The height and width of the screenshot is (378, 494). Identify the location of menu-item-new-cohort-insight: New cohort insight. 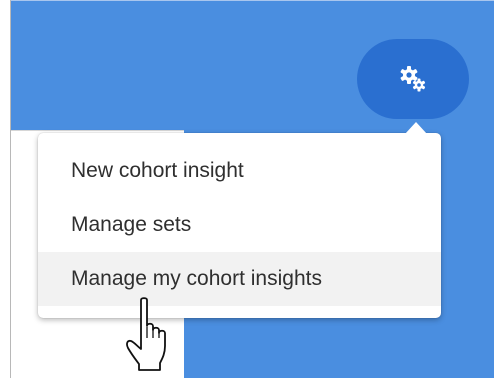
(239, 171).